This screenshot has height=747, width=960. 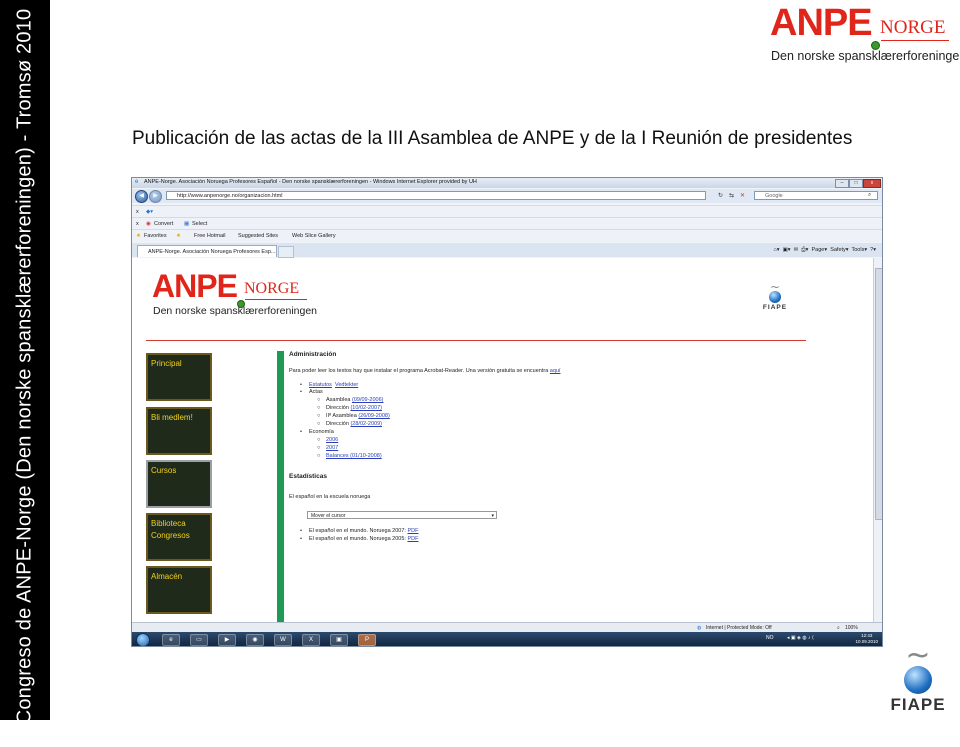 What do you see at coordinates (313, 354) in the screenshot?
I see `admin-heading: Administración` at bounding box center [313, 354].